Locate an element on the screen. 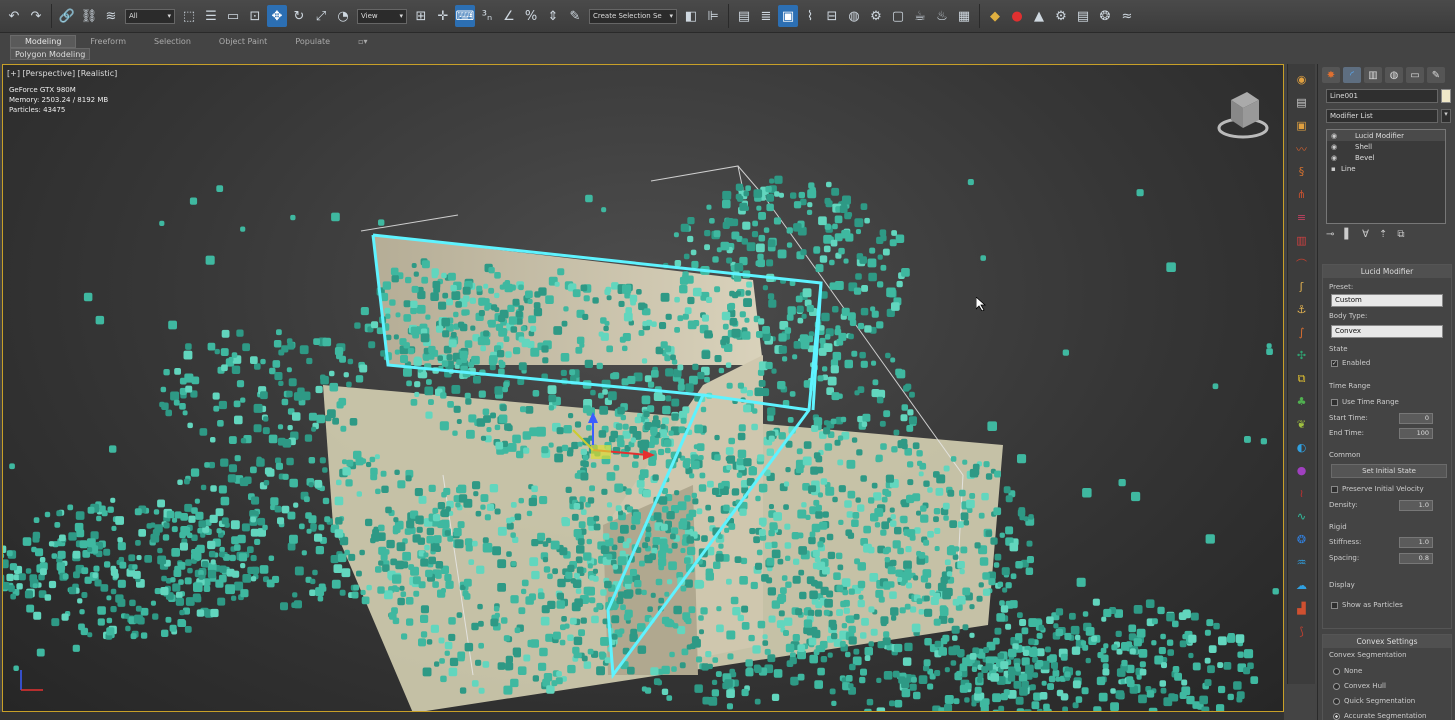 Image resolution: width=1455 pixels, height=720 pixels. keyboard-shortcut-icon: ⌨ is located at coordinates (465, 16).